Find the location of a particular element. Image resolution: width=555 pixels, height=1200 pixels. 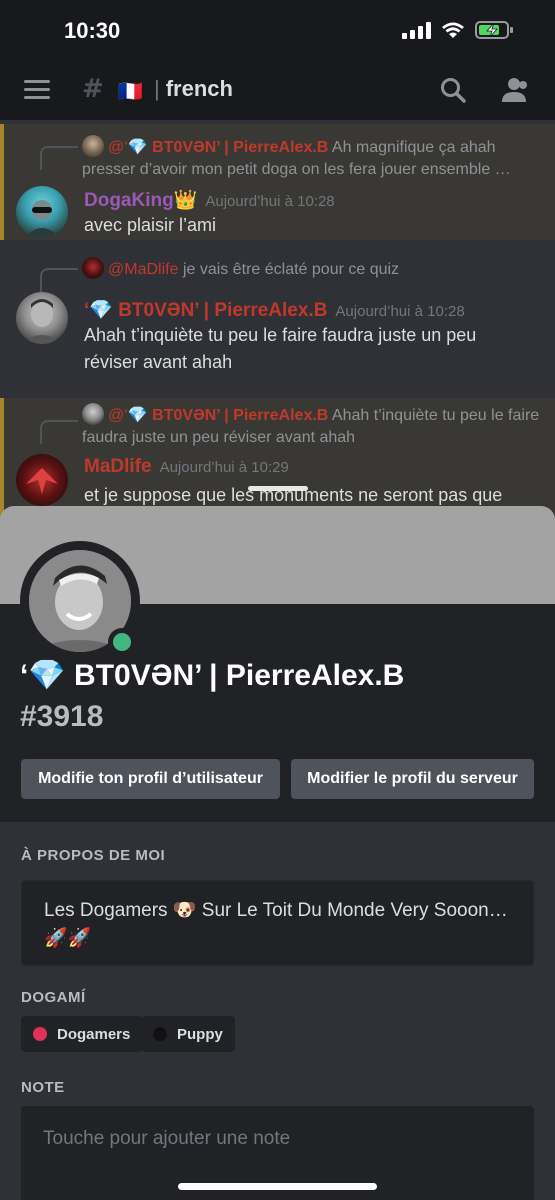

sheet-drag-handle is located at coordinates (278, 488).